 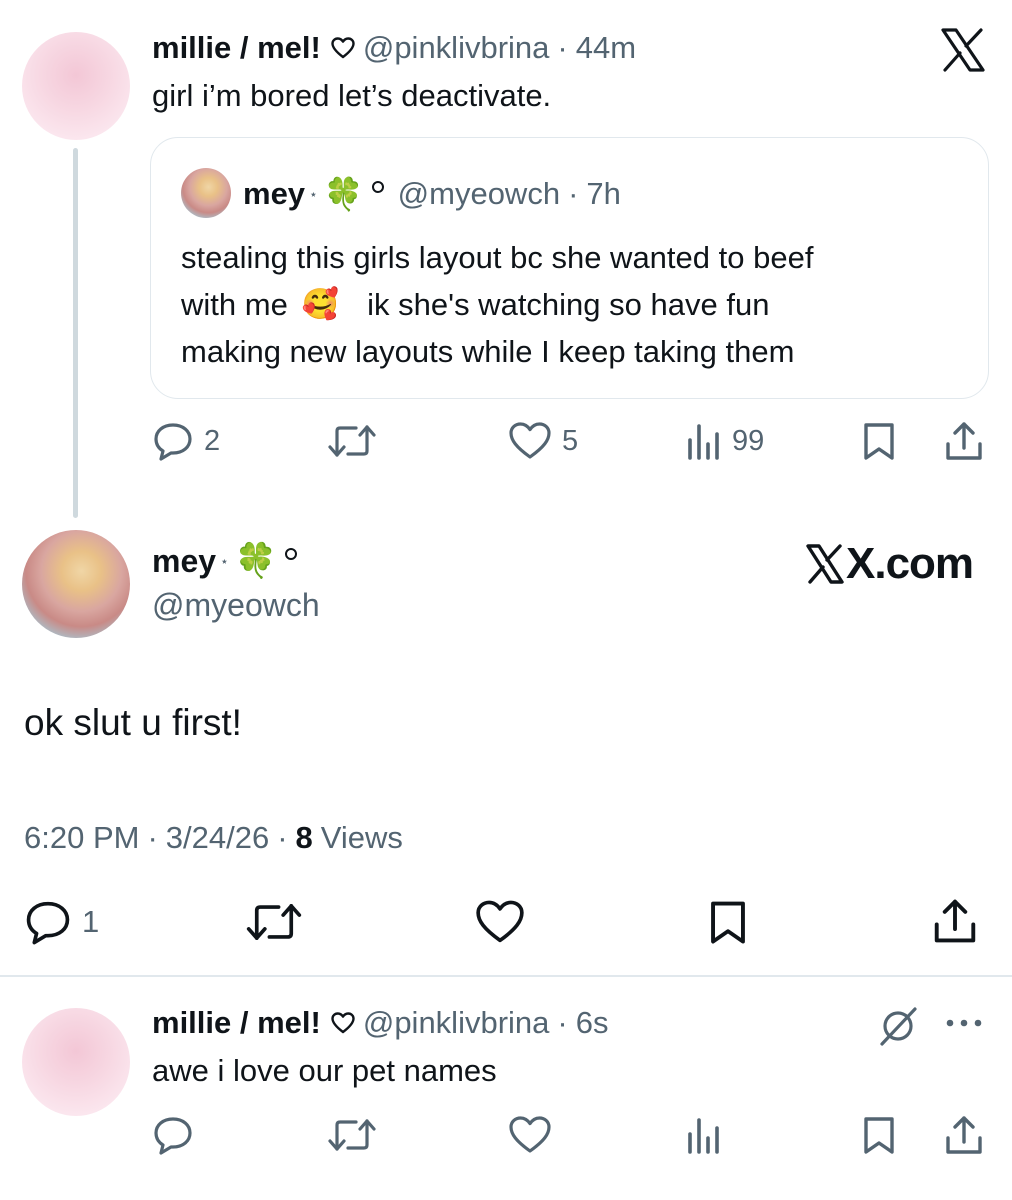 What do you see at coordinates (898, 1026) in the screenshot?
I see `grok-icon` at bounding box center [898, 1026].